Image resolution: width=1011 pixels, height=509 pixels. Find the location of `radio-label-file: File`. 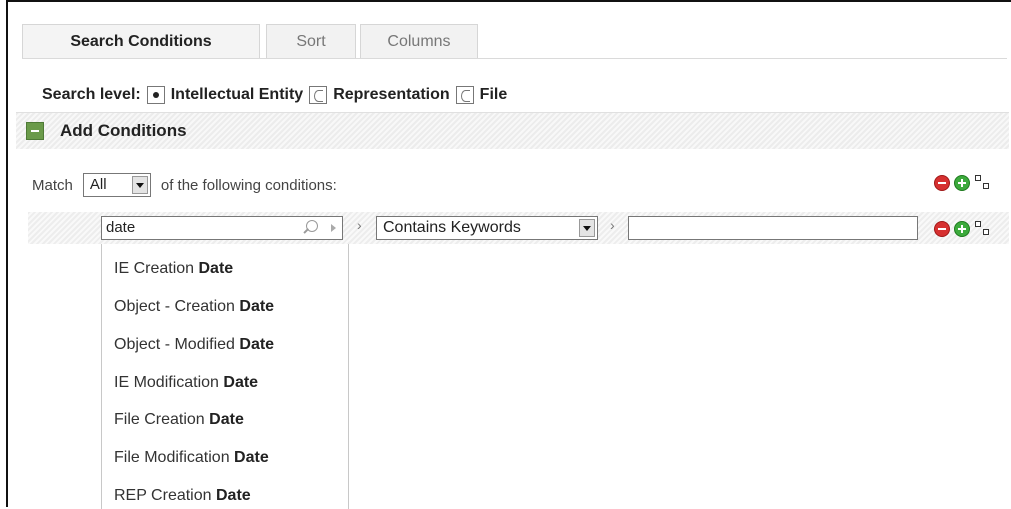

radio-label-file: File is located at coordinates (493, 94).